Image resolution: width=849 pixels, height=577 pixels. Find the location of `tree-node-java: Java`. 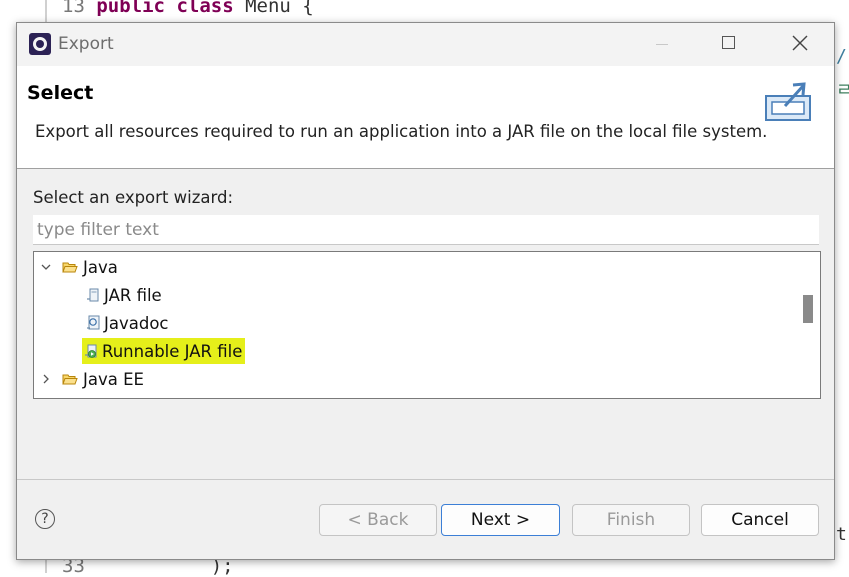

tree-node-java: Java is located at coordinates (78, 267).